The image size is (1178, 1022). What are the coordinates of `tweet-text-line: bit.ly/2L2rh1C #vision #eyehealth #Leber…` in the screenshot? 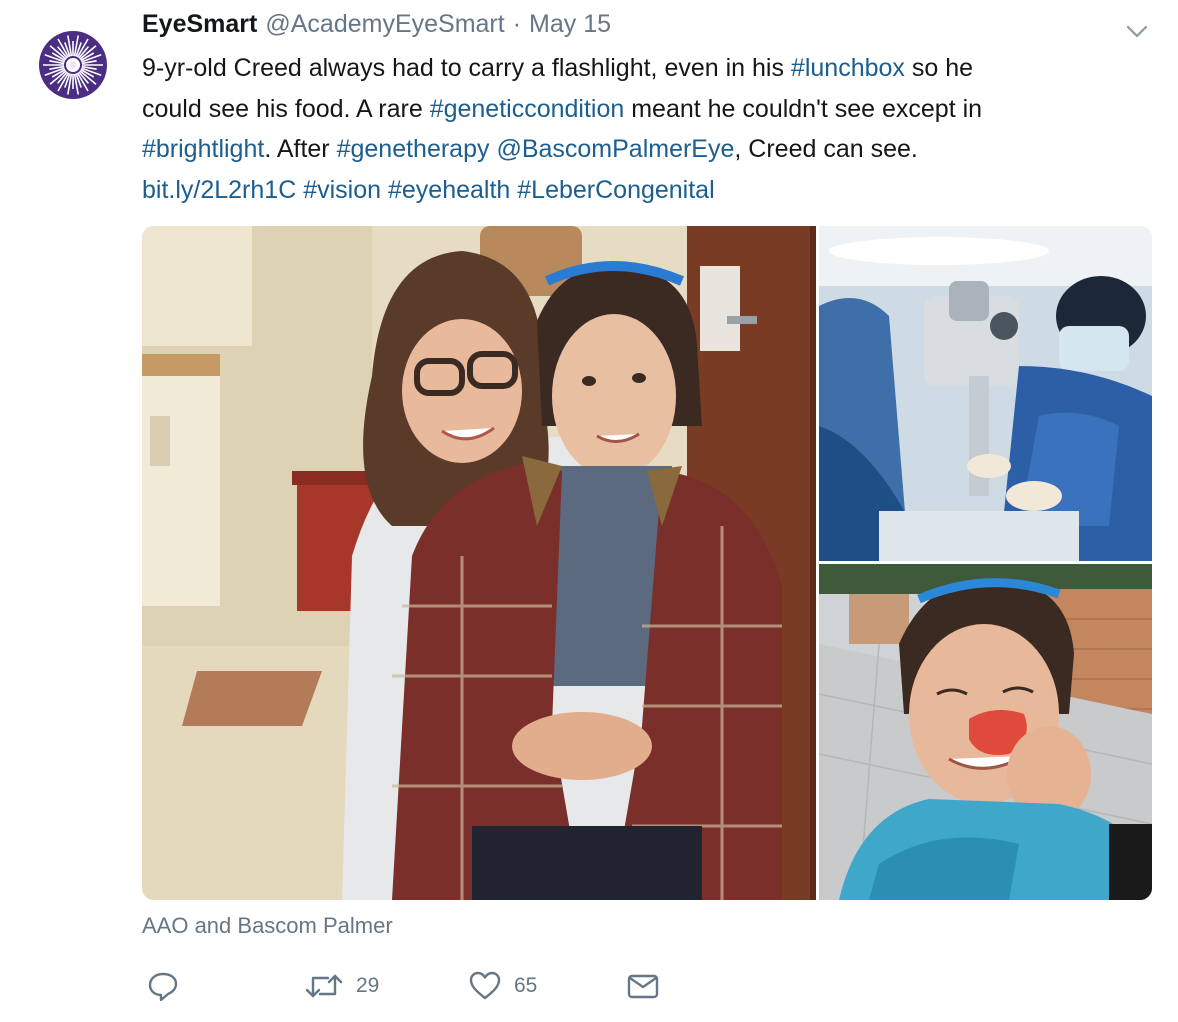 It's located at (647, 190).